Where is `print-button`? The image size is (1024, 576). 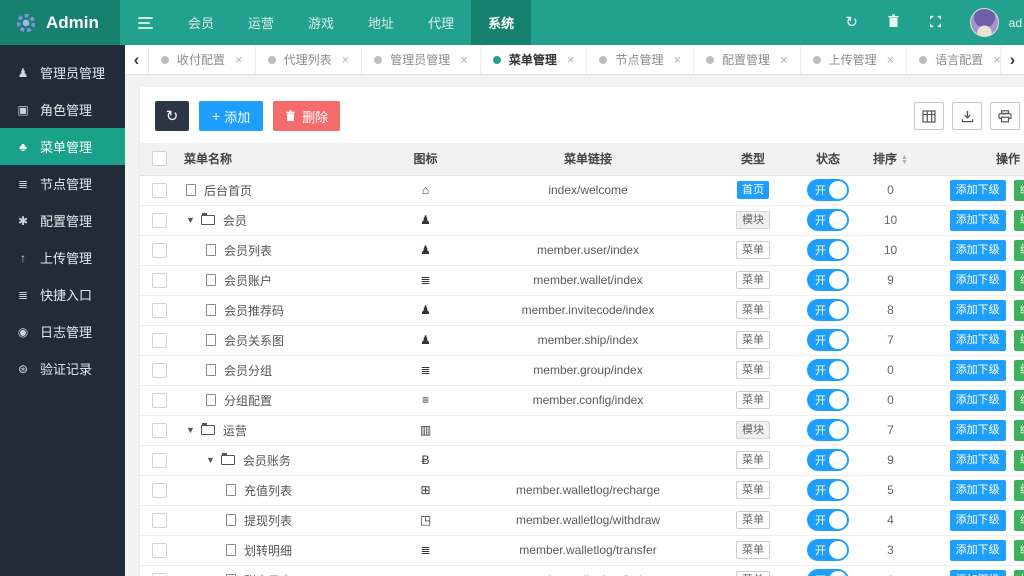
print-button is located at coordinates (1005, 116).